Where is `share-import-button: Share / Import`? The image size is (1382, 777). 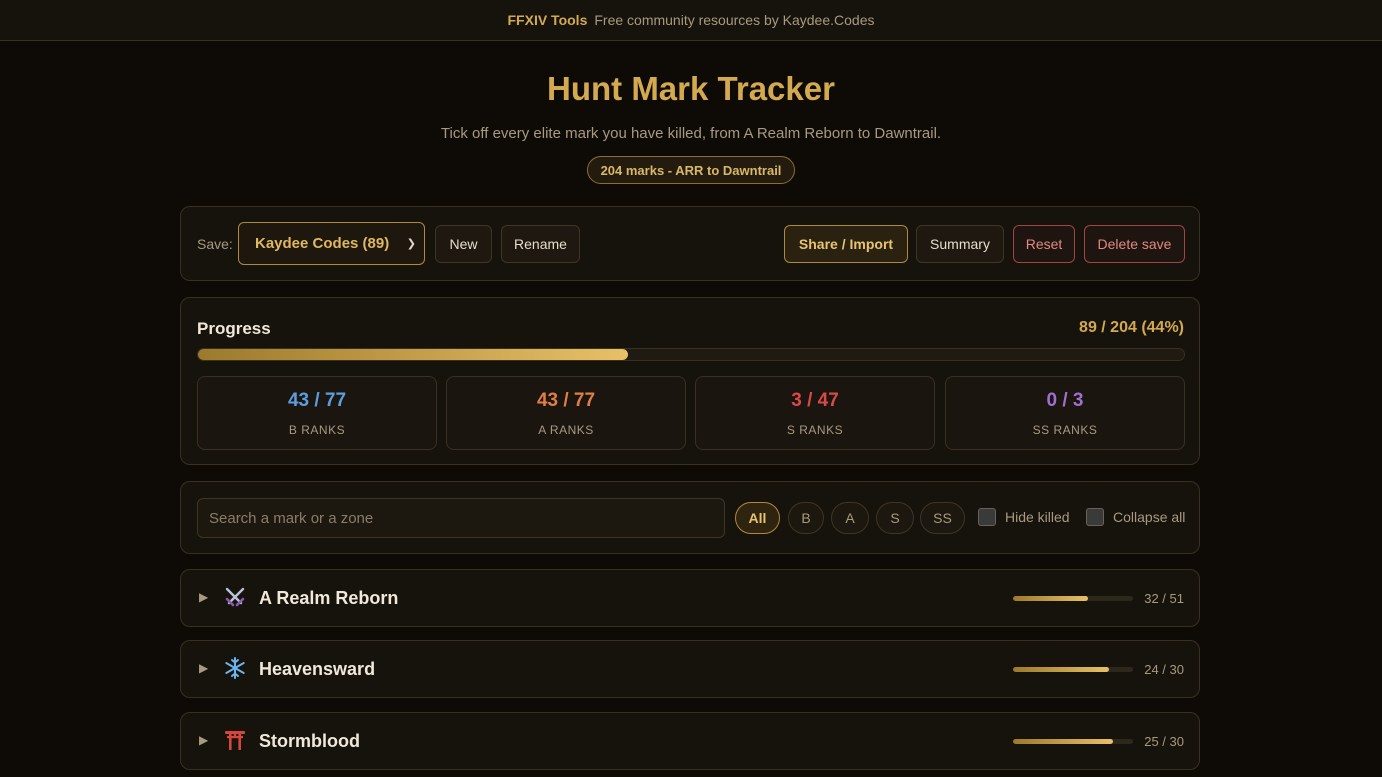 share-import-button: Share / Import is located at coordinates (846, 244).